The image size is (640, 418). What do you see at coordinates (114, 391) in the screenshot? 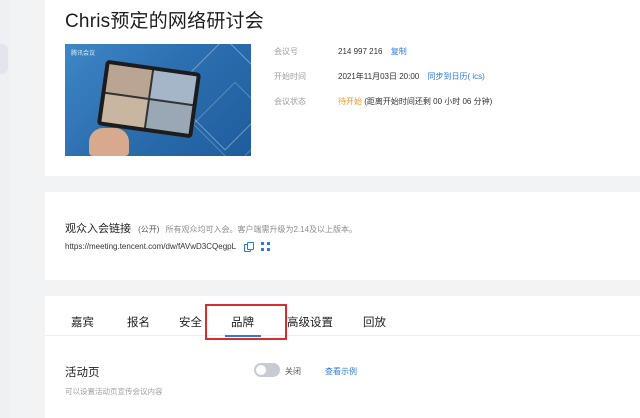
I see `activity-page-description: 可以设置活动页宣传会议内容` at bounding box center [114, 391].